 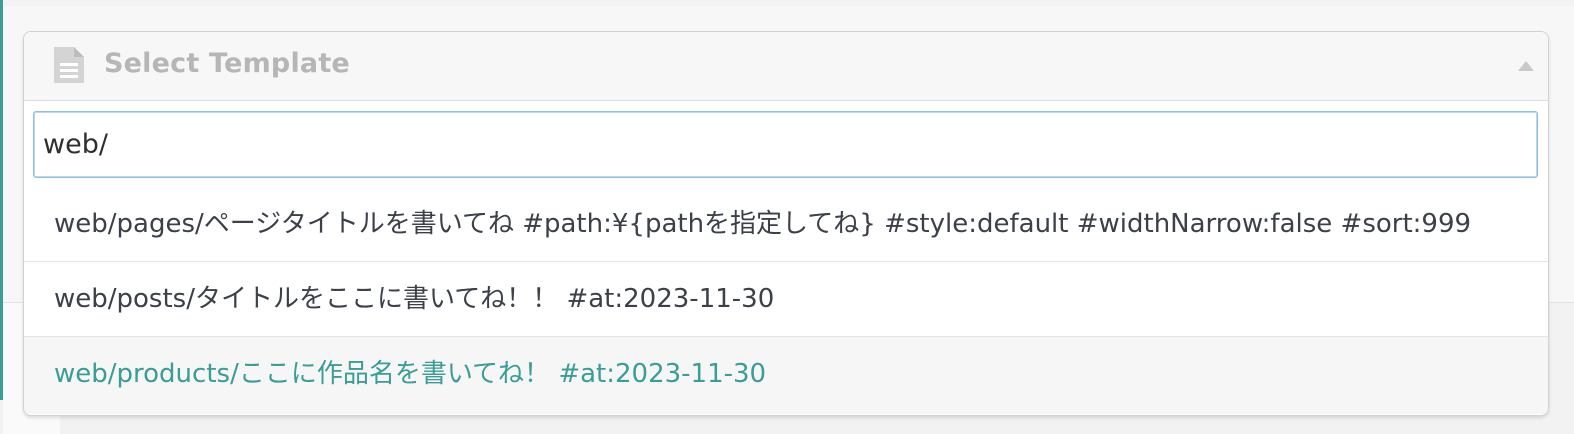 I want to click on caret-up-icon, so click(x=1526, y=66).